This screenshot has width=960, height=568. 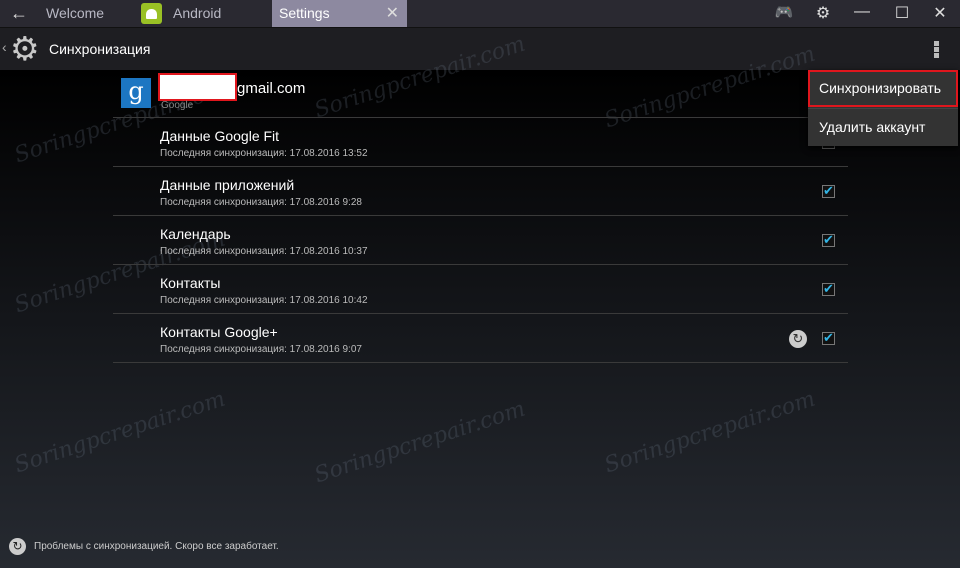 What do you see at coordinates (136, 93) in the screenshot?
I see `google-account-icon: g` at bounding box center [136, 93].